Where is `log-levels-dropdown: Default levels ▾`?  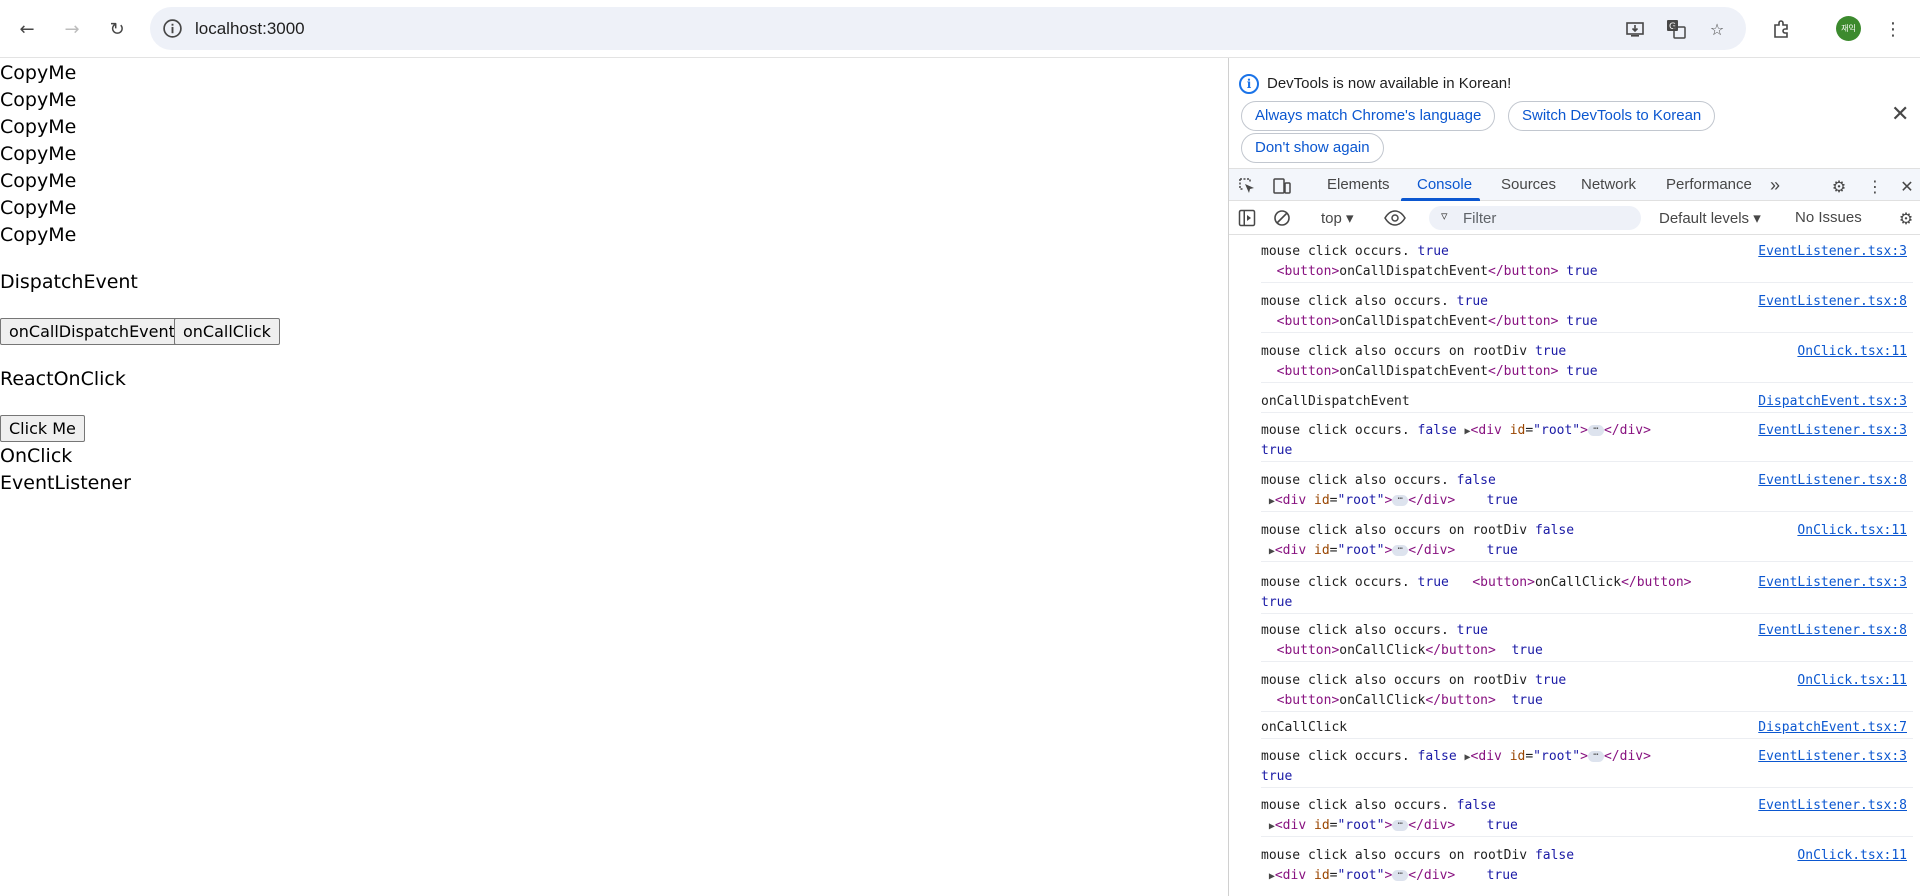 log-levels-dropdown: Default levels ▾ is located at coordinates (1710, 218).